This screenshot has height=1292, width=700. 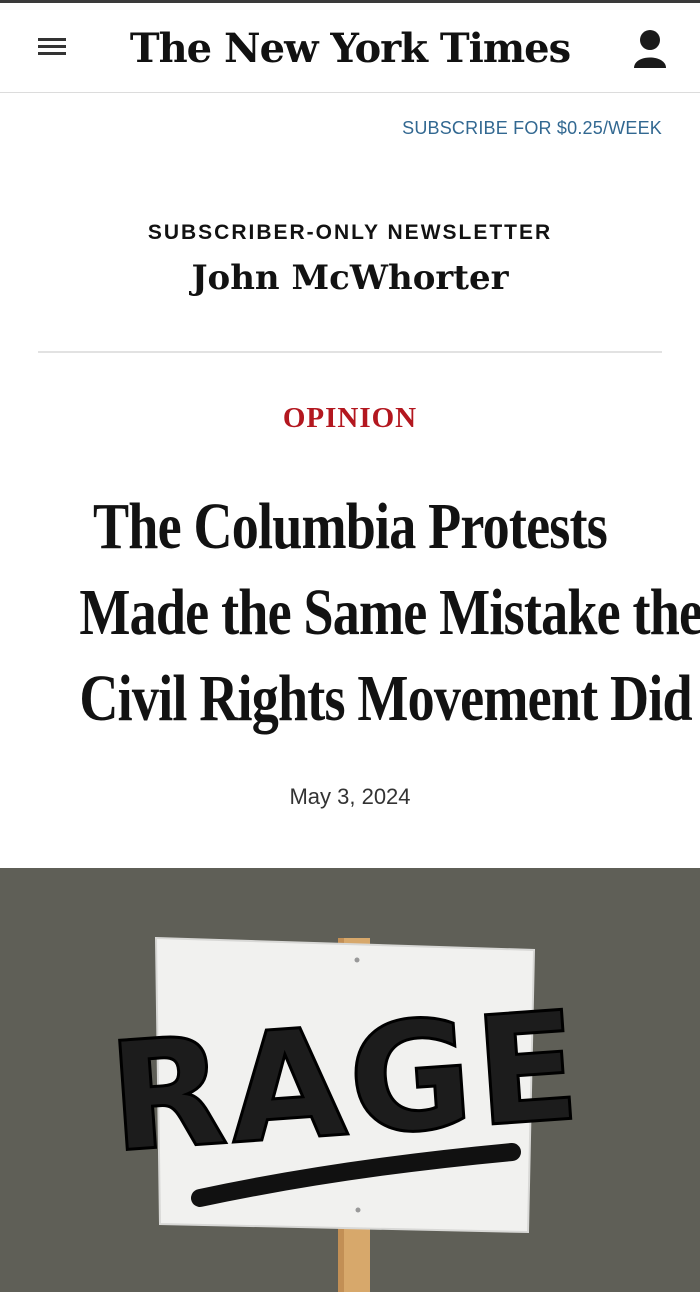 I want to click on headline-line: Civil Rights Movement Did, so click(x=385, y=698).